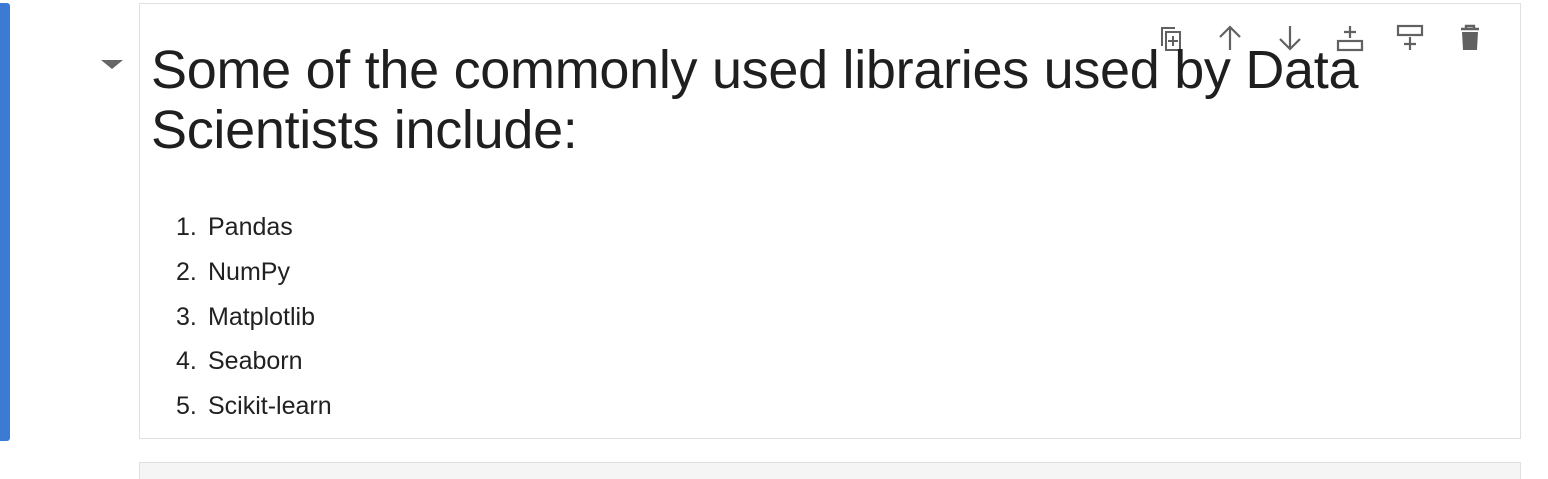 This screenshot has height=479, width=1548. I want to click on list-item-number: 4., so click(186, 361).